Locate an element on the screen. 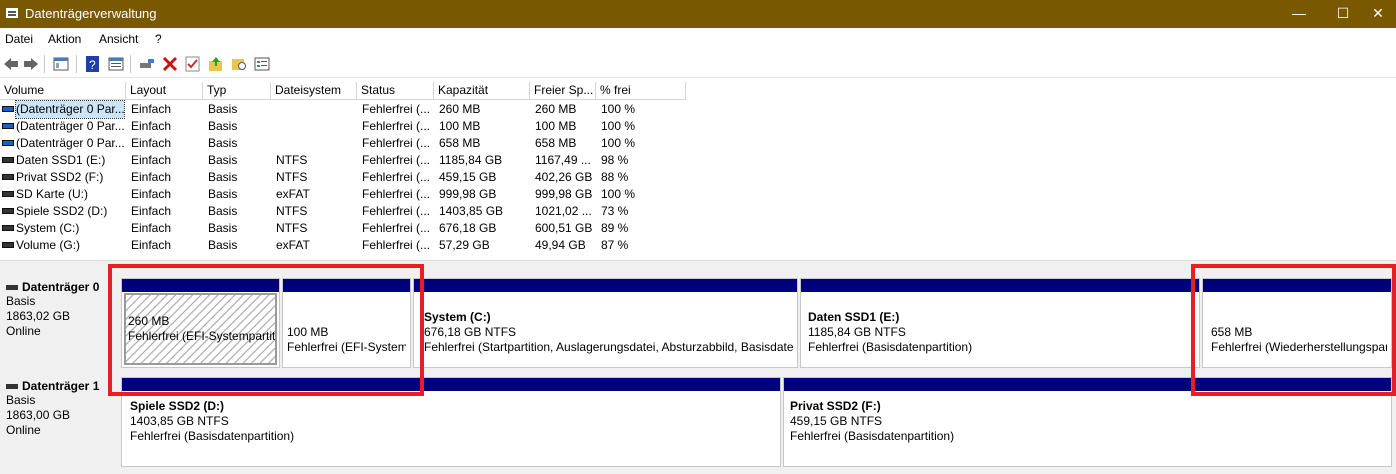 This screenshot has height=474, width=1396. forward-icon is located at coordinates (31, 64).